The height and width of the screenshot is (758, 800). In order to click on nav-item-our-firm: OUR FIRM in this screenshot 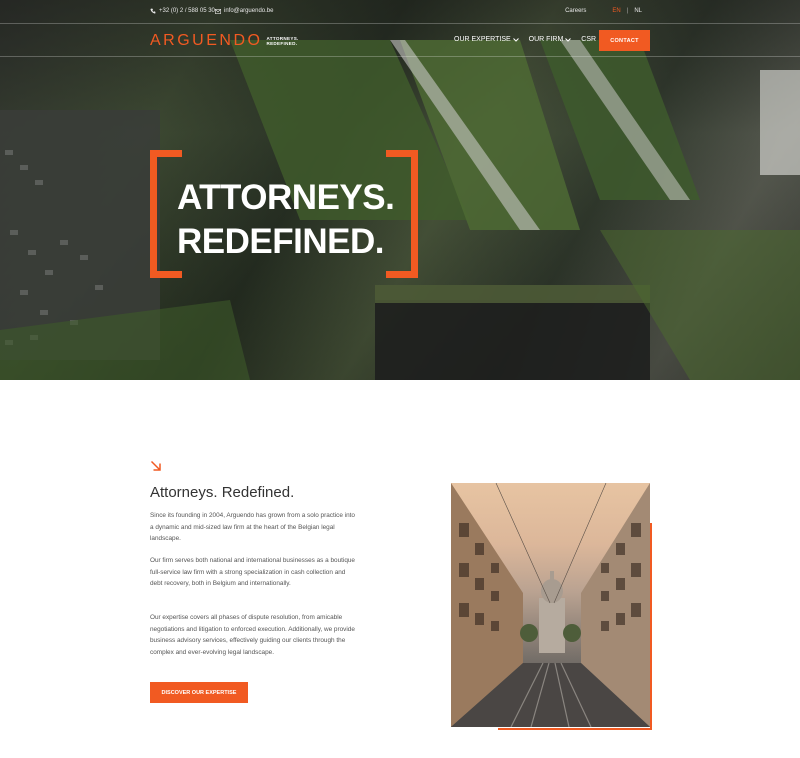, I will do `click(550, 39)`.